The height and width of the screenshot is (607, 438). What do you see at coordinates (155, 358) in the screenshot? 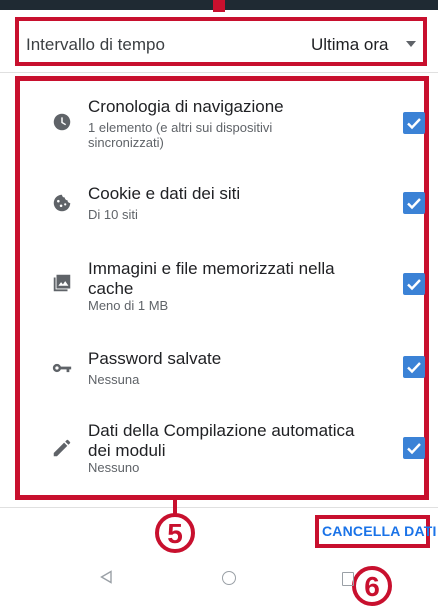
I see `item-title: Password salvate` at bounding box center [155, 358].